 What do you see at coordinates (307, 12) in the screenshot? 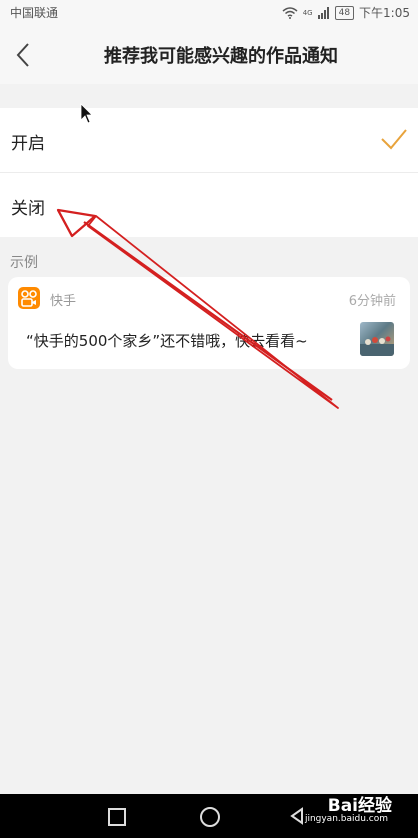
I see `network-type: 4G` at bounding box center [307, 12].